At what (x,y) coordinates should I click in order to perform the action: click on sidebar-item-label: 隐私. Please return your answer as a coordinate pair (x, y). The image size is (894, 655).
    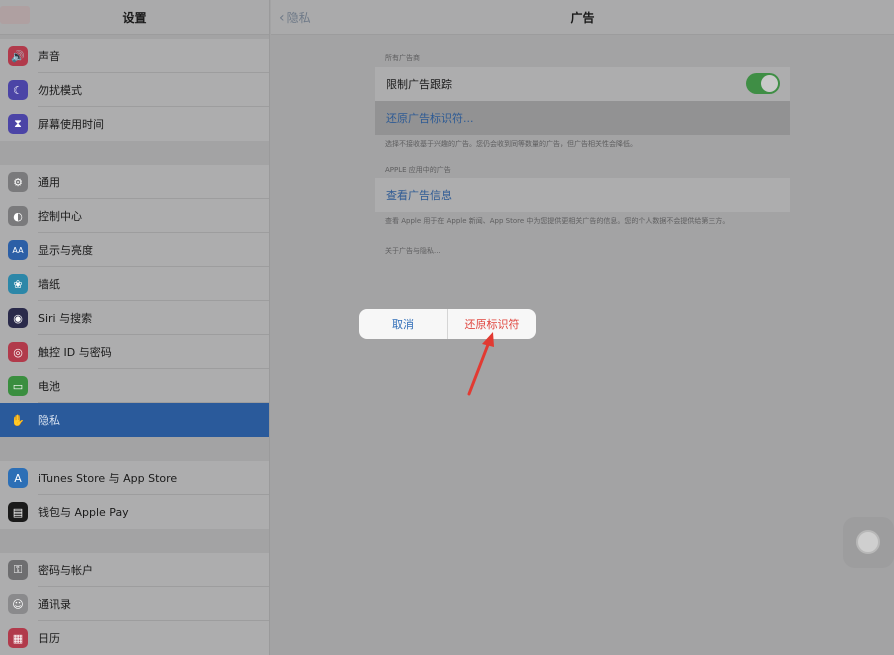
    Looking at the image, I should click on (49, 420).